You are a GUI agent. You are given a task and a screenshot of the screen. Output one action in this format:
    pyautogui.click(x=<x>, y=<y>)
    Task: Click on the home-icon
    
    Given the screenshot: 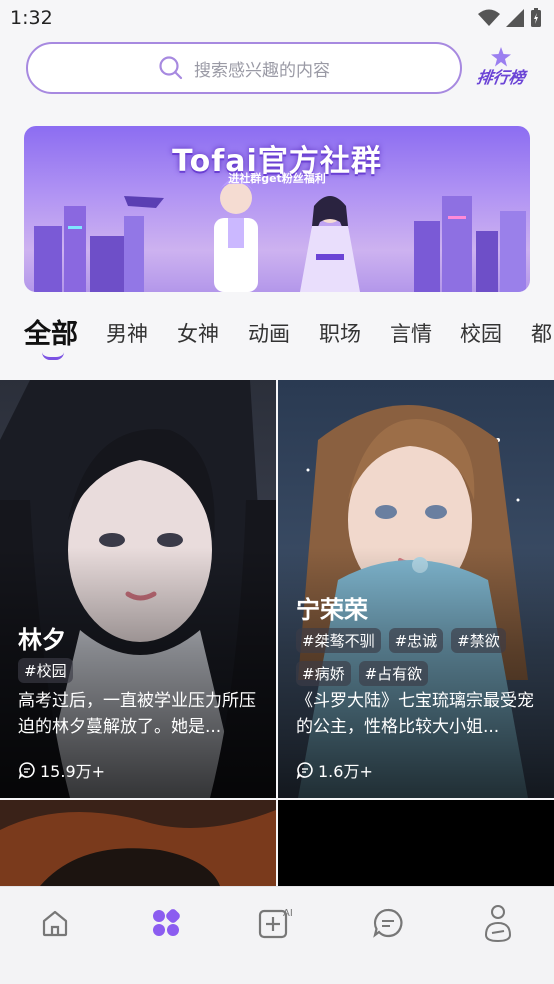 What is the action you would take?
    pyautogui.click(x=55, y=923)
    